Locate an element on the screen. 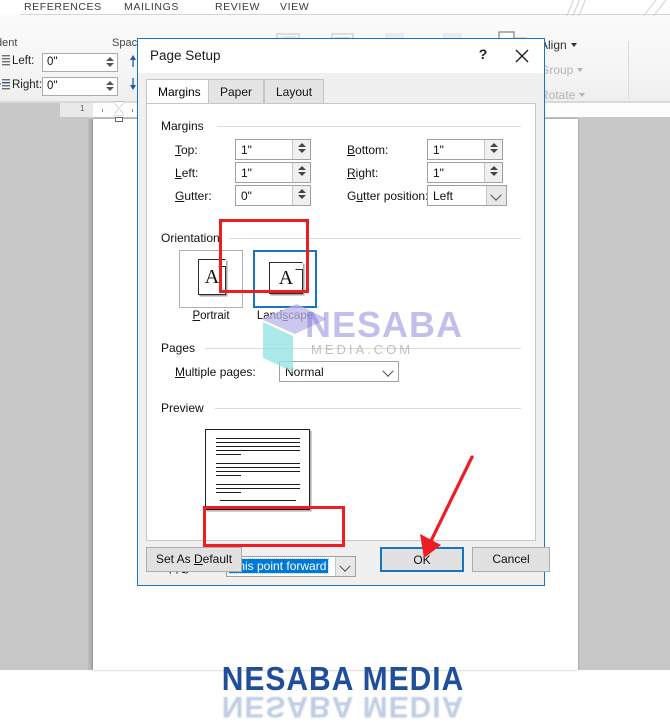  indent-left-icon is located at coordinates (5, 61).